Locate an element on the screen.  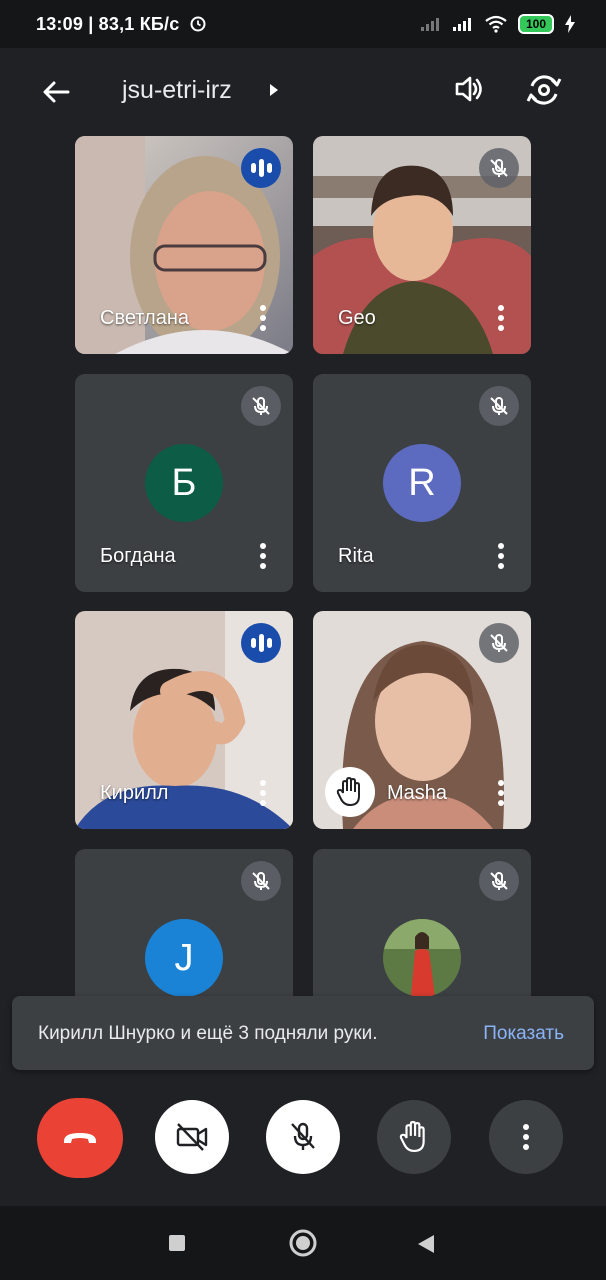
raise-hand-button is located at coordinates (414, 1137).